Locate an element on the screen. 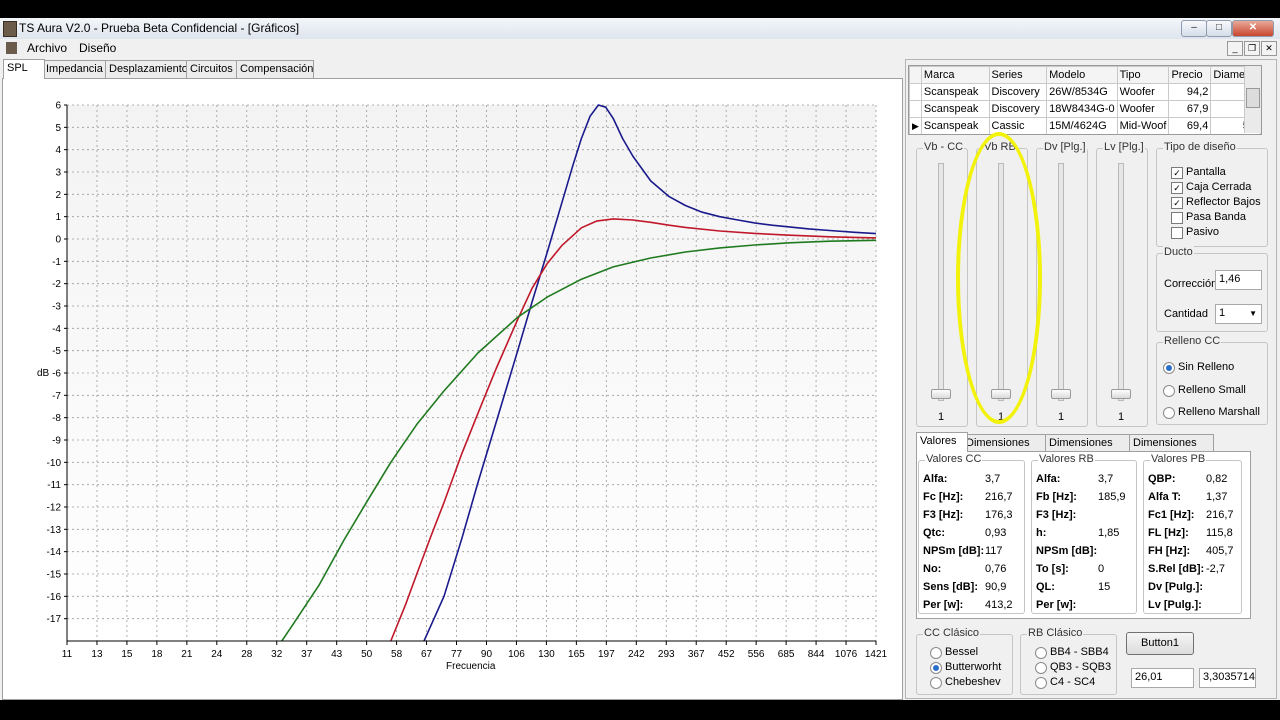 Image resolution: width=1280 pixels, height=720 pixels. y-tick-label: 2 is located at coordinates (58, 195).